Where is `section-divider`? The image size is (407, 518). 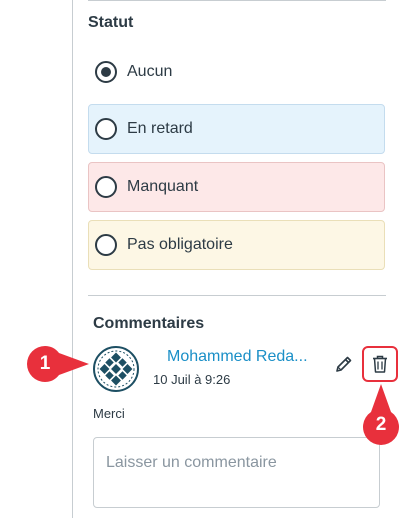
section-divider is located at coordinates (237, 295).